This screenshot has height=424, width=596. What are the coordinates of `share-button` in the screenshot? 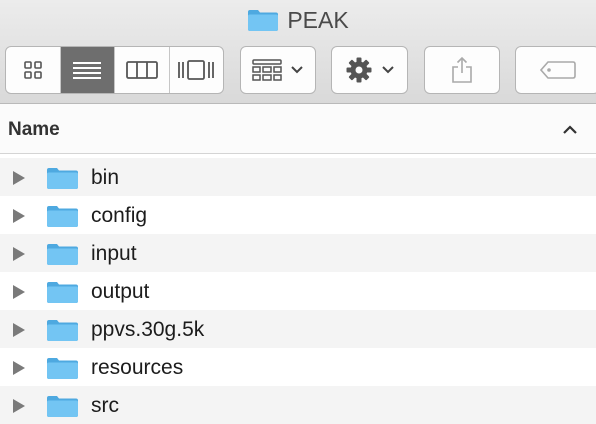 It's located at (462, 70).